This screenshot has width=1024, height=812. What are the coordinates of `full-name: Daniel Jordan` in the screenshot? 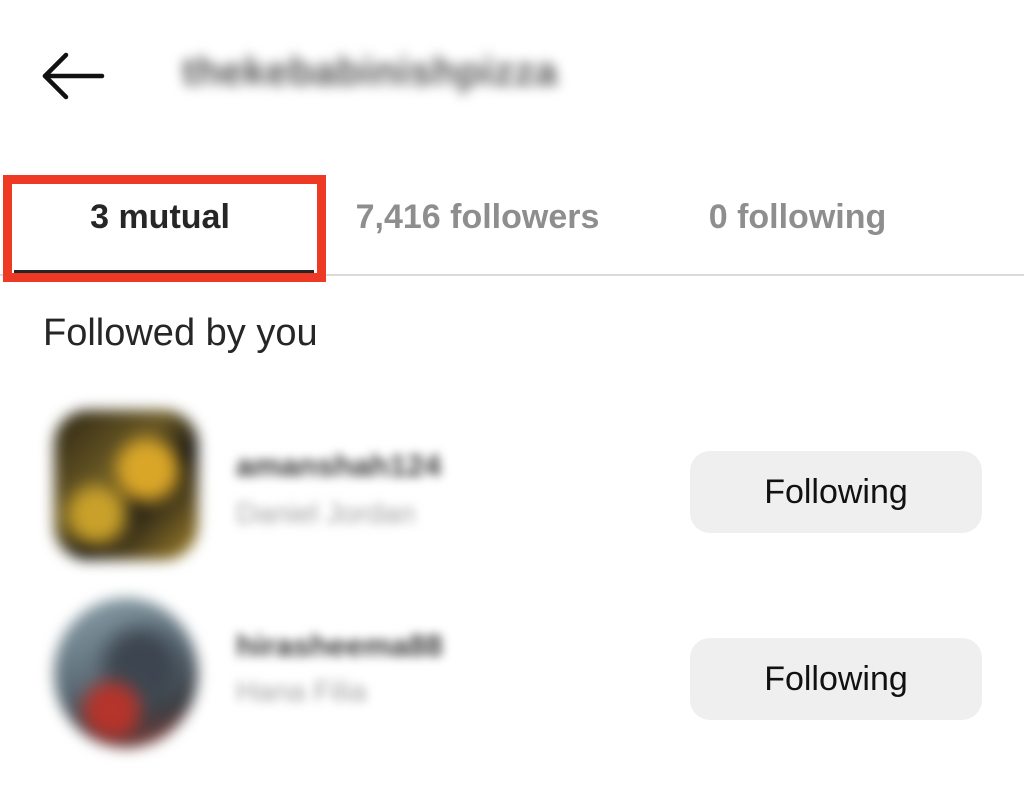 It's located at (325, 514).